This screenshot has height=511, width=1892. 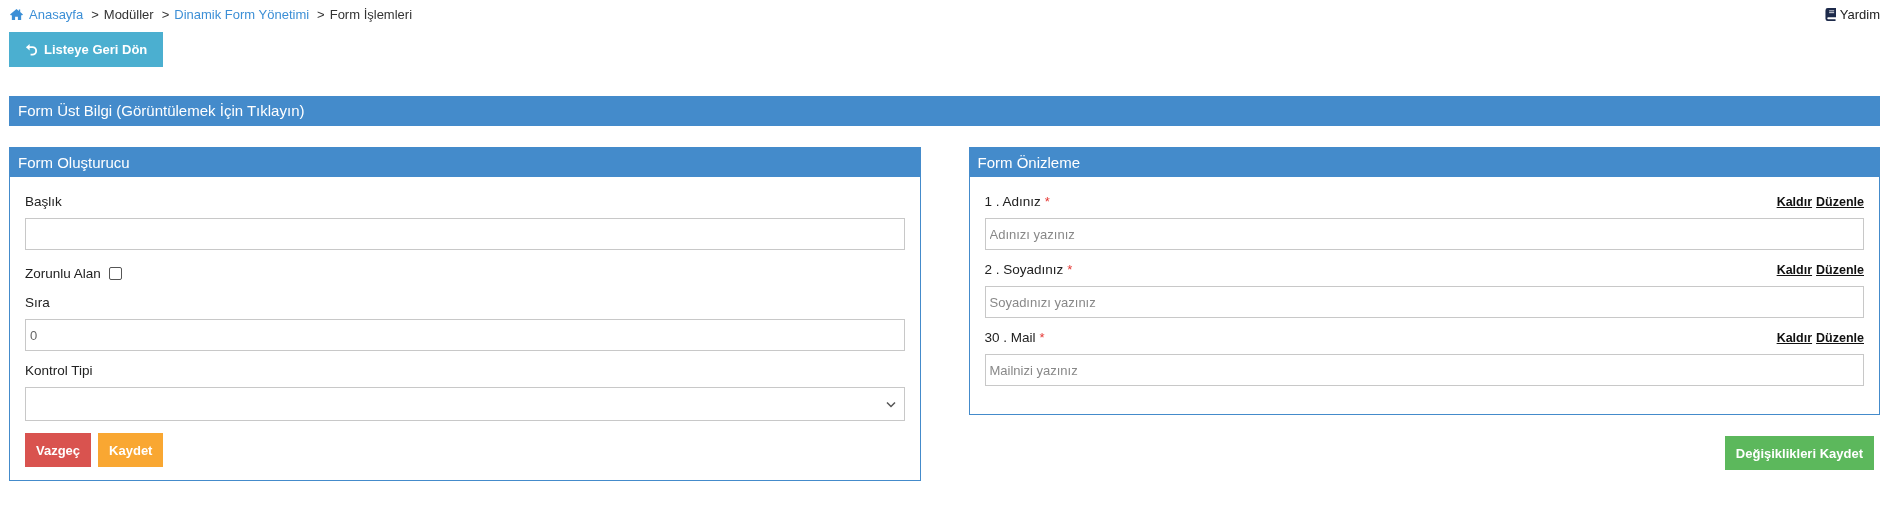 What do you see at coordinates (16, 14) in the screenshot?
I see `home-icon` at bounding box center [16, 14].